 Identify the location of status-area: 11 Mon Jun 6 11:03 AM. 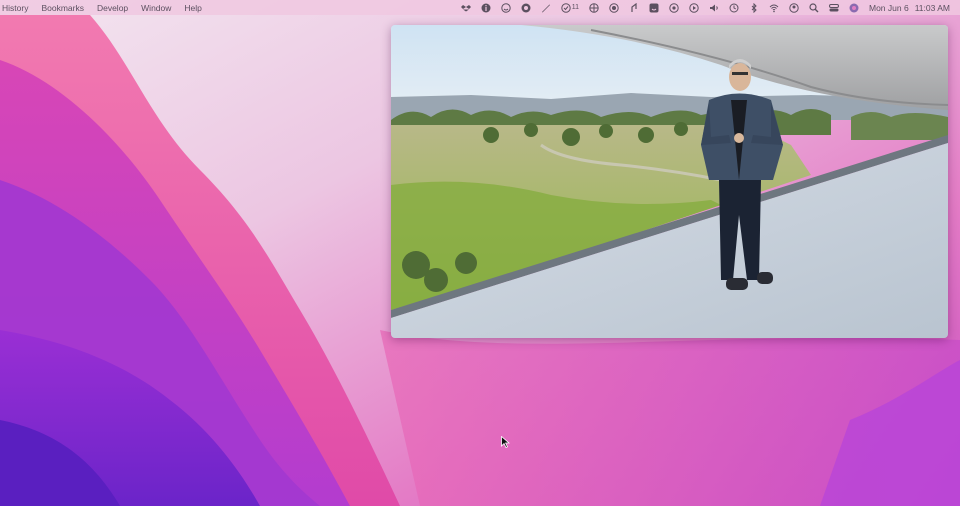
(705, 7).